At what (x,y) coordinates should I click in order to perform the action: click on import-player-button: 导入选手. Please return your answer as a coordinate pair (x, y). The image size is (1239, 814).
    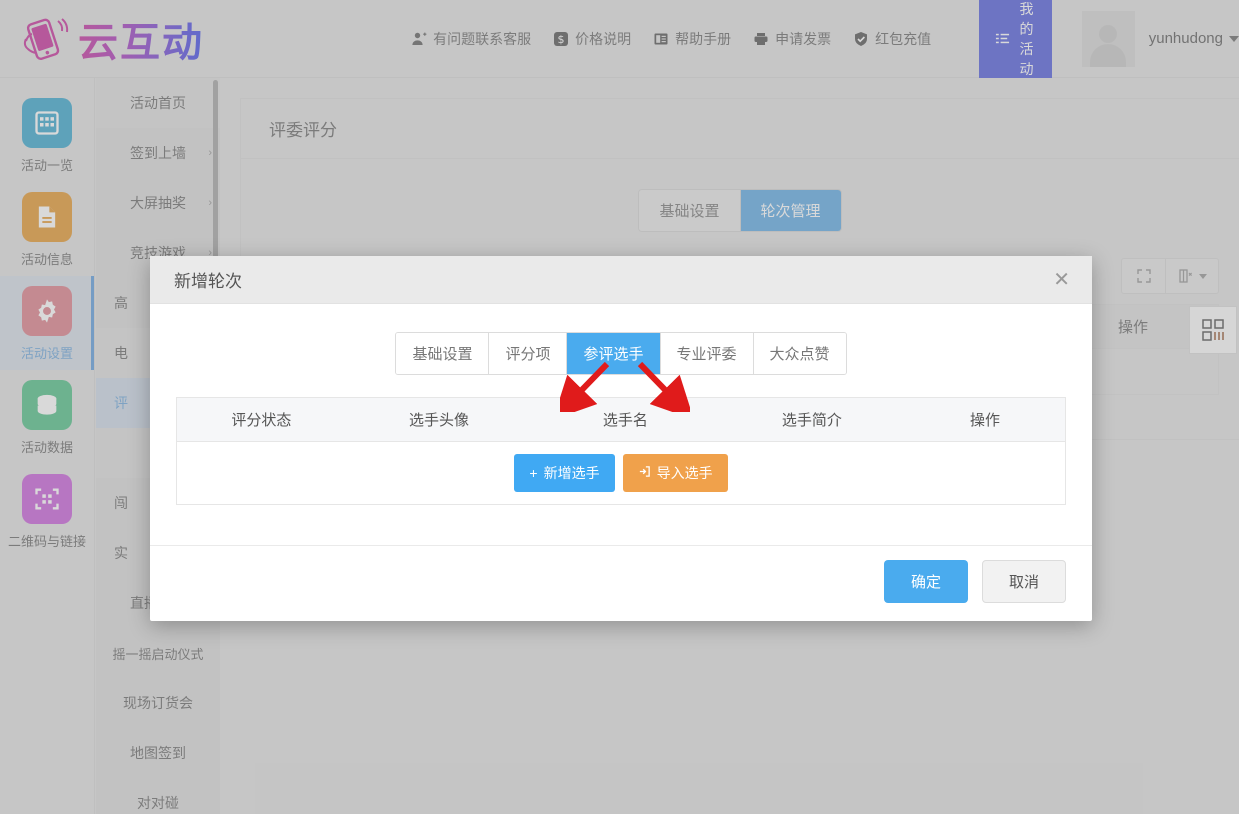
    Looking at the image, I should click on (675, 473).